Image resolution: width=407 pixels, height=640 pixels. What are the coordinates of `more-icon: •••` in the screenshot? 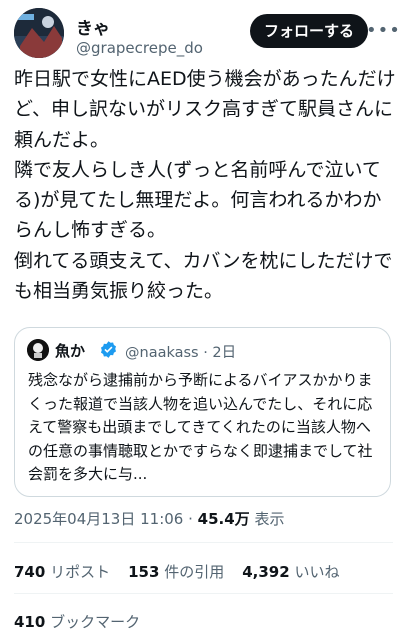 It's located at (383, 31).